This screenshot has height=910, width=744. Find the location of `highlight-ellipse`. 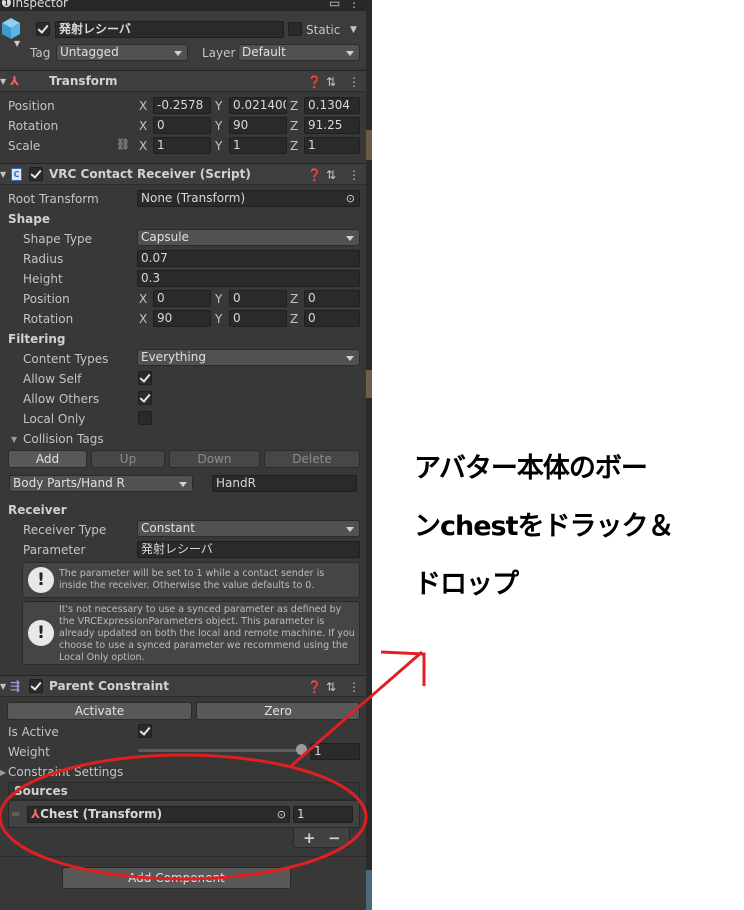

highlight-ellipse is located at coordinates (184, 817).